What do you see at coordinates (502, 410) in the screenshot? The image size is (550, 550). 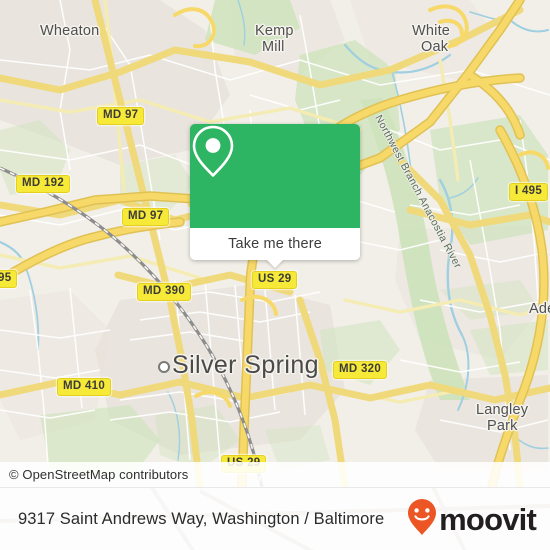 I see `place-label: Langley` at bounding box center [502, 410].